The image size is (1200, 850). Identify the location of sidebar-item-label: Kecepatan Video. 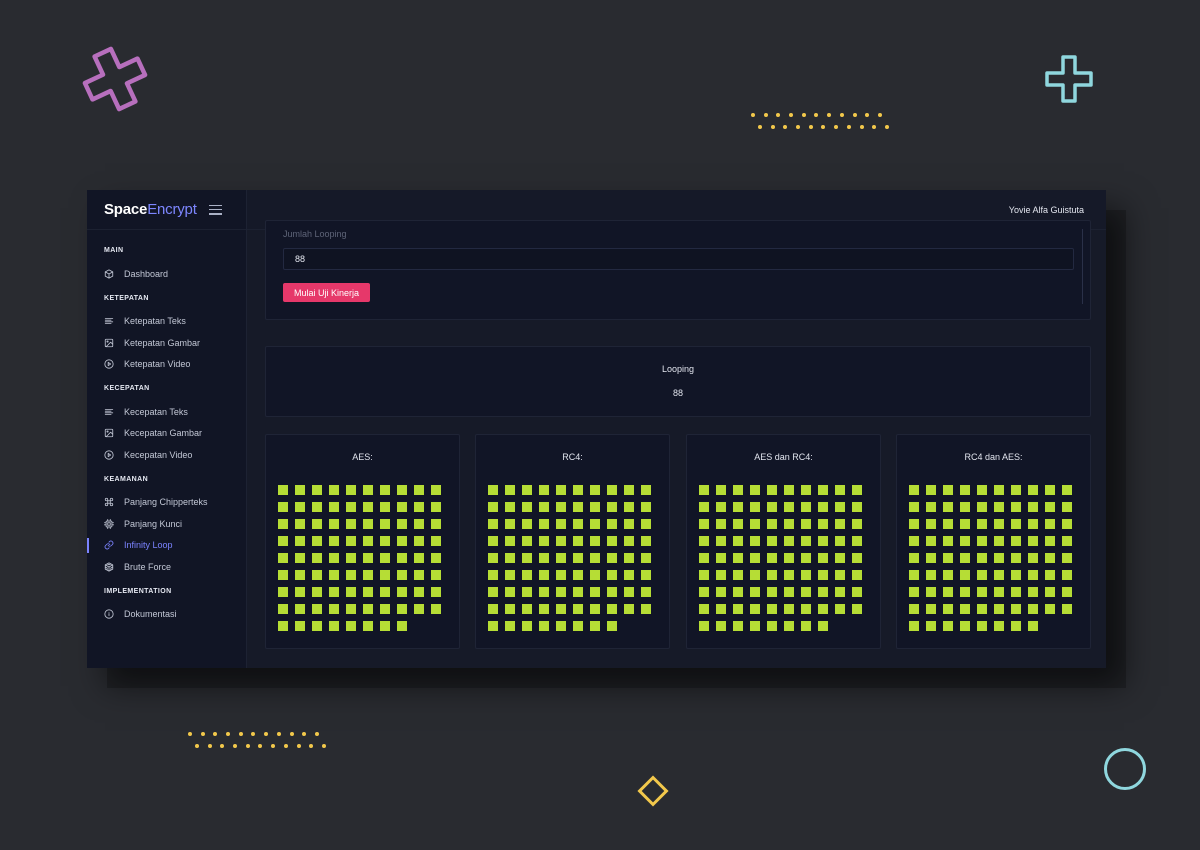
(158, 454).